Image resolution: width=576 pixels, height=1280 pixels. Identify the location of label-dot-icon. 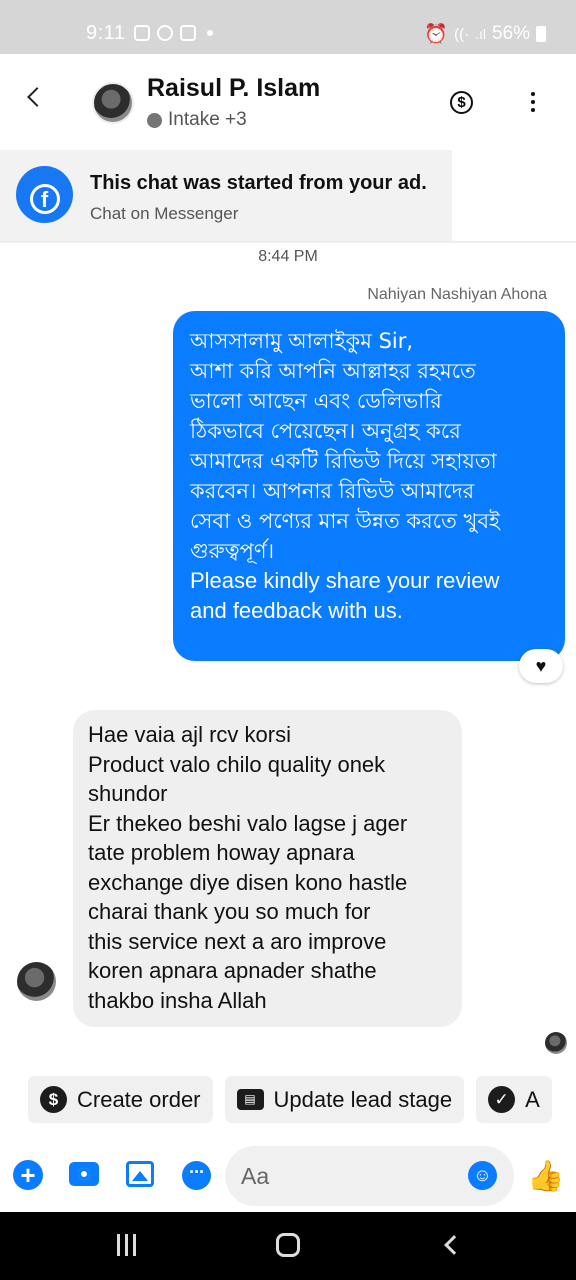
(154, 120).